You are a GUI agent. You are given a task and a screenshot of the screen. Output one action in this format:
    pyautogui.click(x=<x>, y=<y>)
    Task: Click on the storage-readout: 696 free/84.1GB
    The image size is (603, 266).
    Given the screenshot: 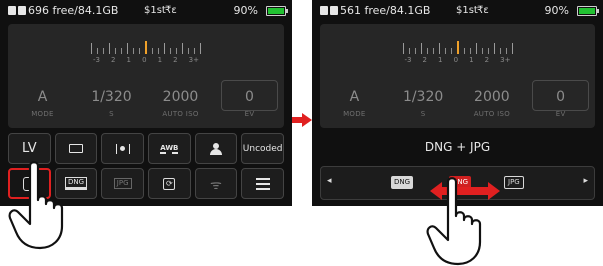 What is the action you would take?
    pyautogui.click(x=73, y=10)
    